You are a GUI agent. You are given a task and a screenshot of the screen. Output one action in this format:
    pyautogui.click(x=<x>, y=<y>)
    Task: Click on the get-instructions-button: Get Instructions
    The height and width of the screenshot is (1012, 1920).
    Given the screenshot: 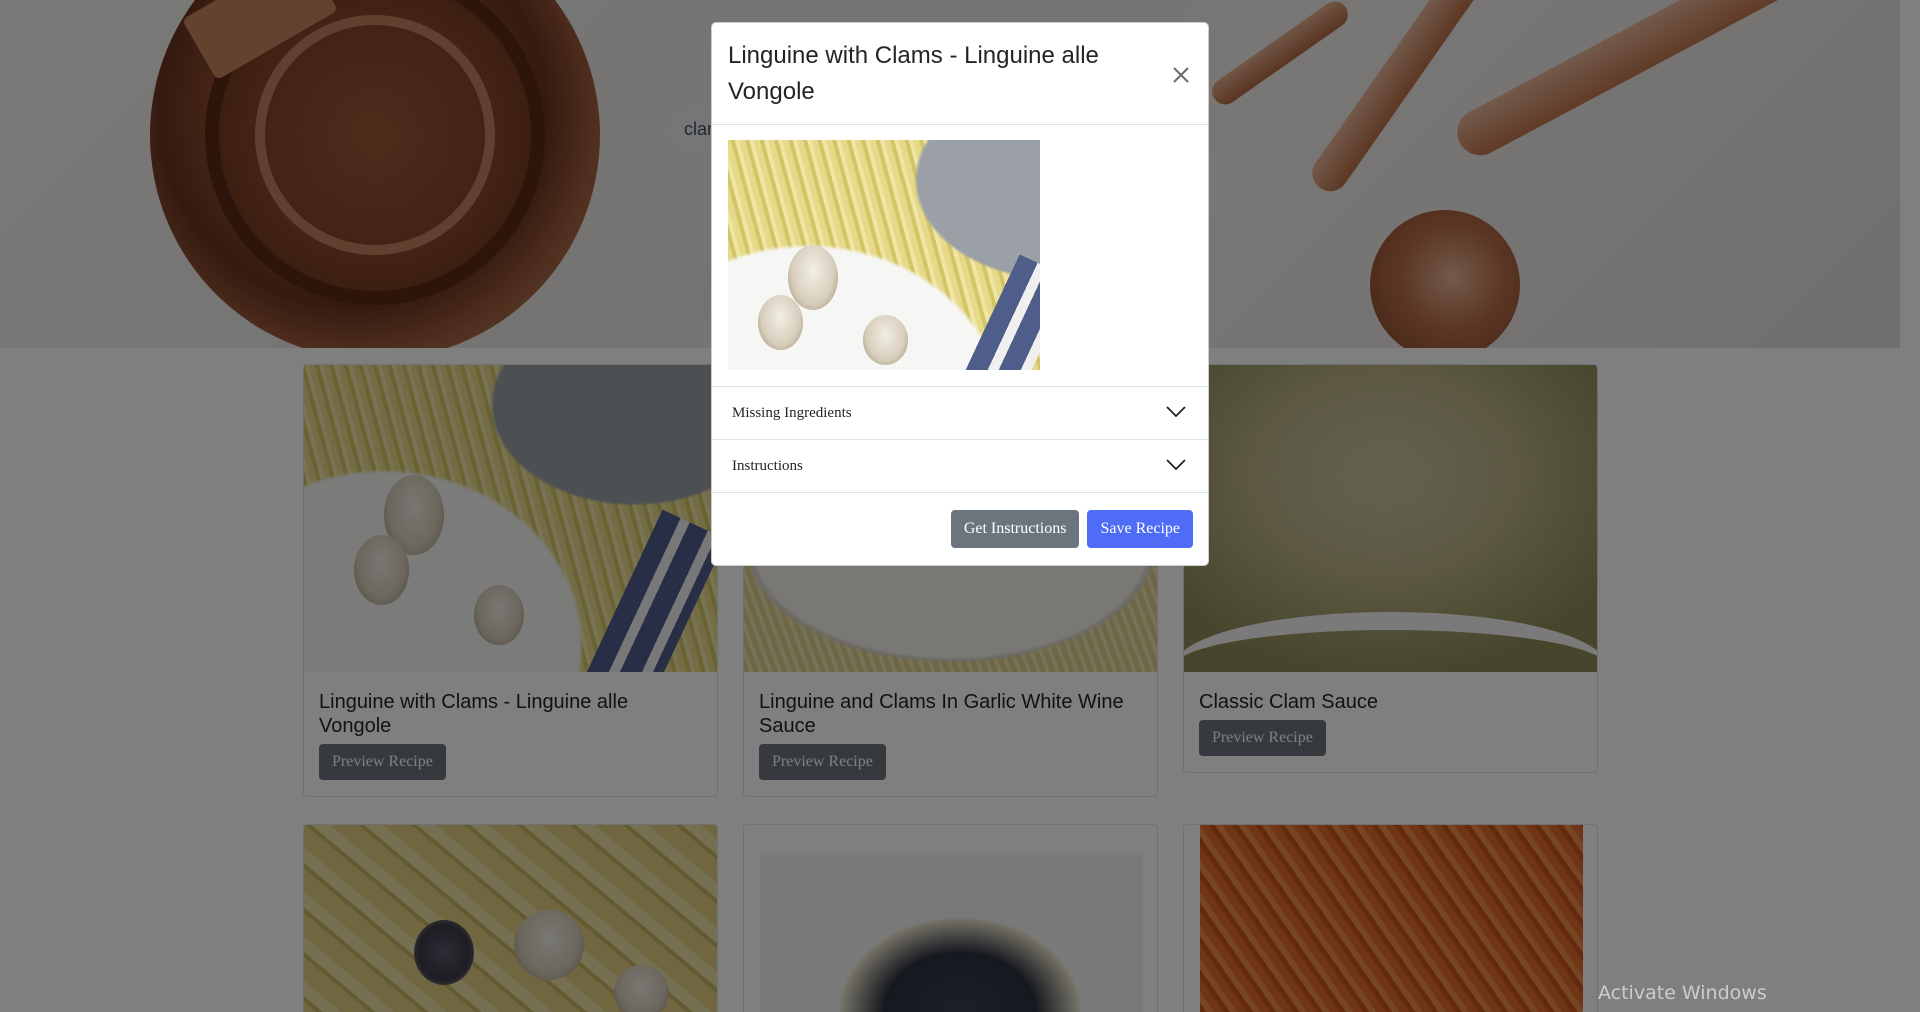 What is the action you would take?
    pyautogui.click(x=1015, y=529)
    